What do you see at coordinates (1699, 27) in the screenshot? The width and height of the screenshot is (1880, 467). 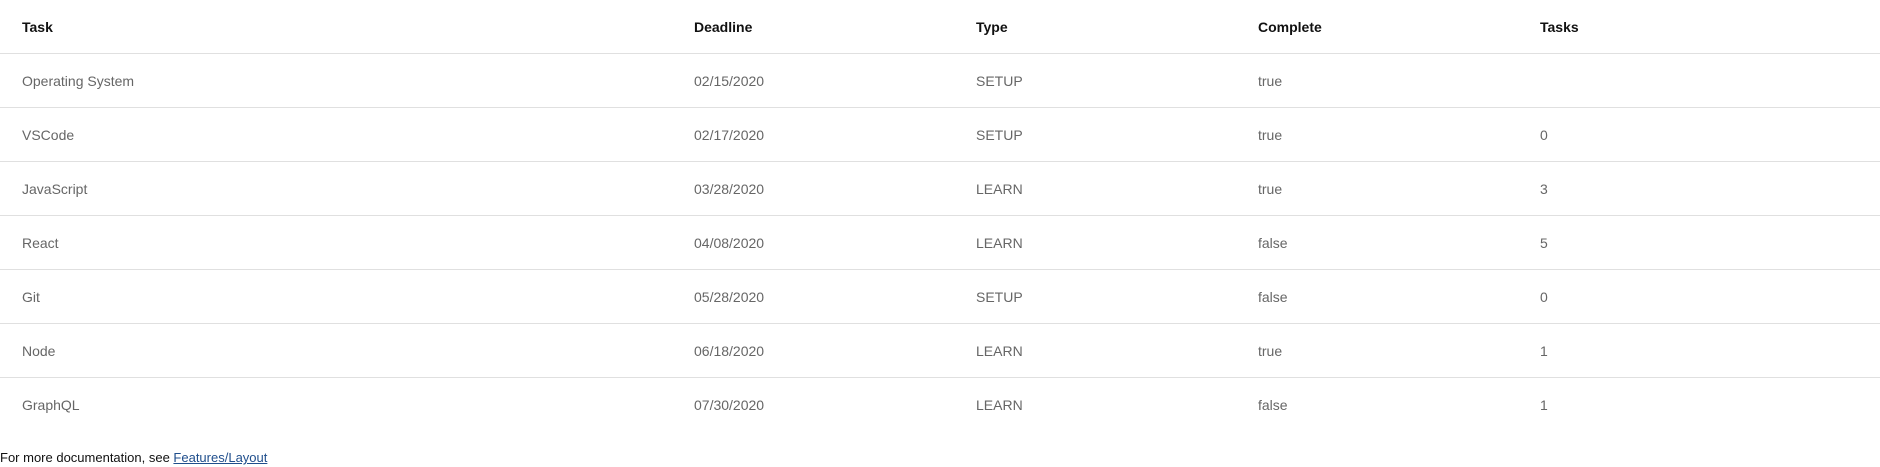 I see `column-header-tasks: Tasks` at bounding box center [1699, 27].